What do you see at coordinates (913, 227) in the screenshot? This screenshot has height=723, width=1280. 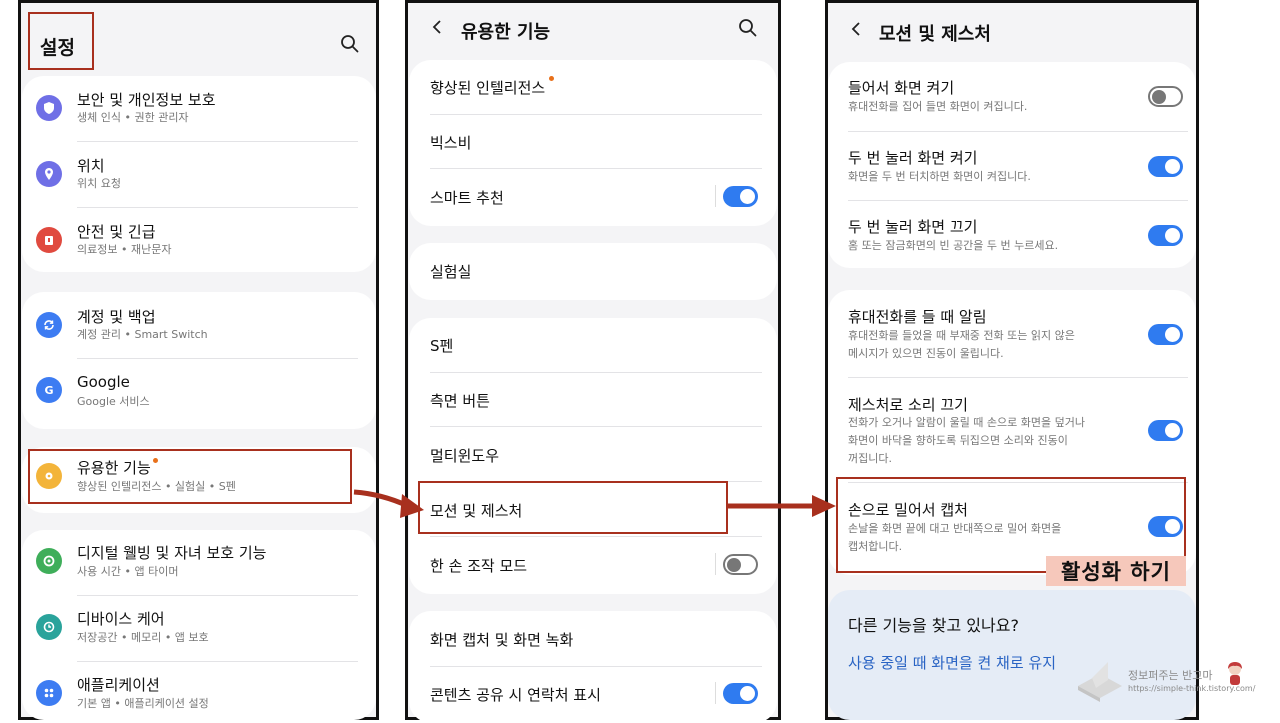 I see `setting-label: 두 번 눌러 화면 끄기` at bounding box center [913, 227].